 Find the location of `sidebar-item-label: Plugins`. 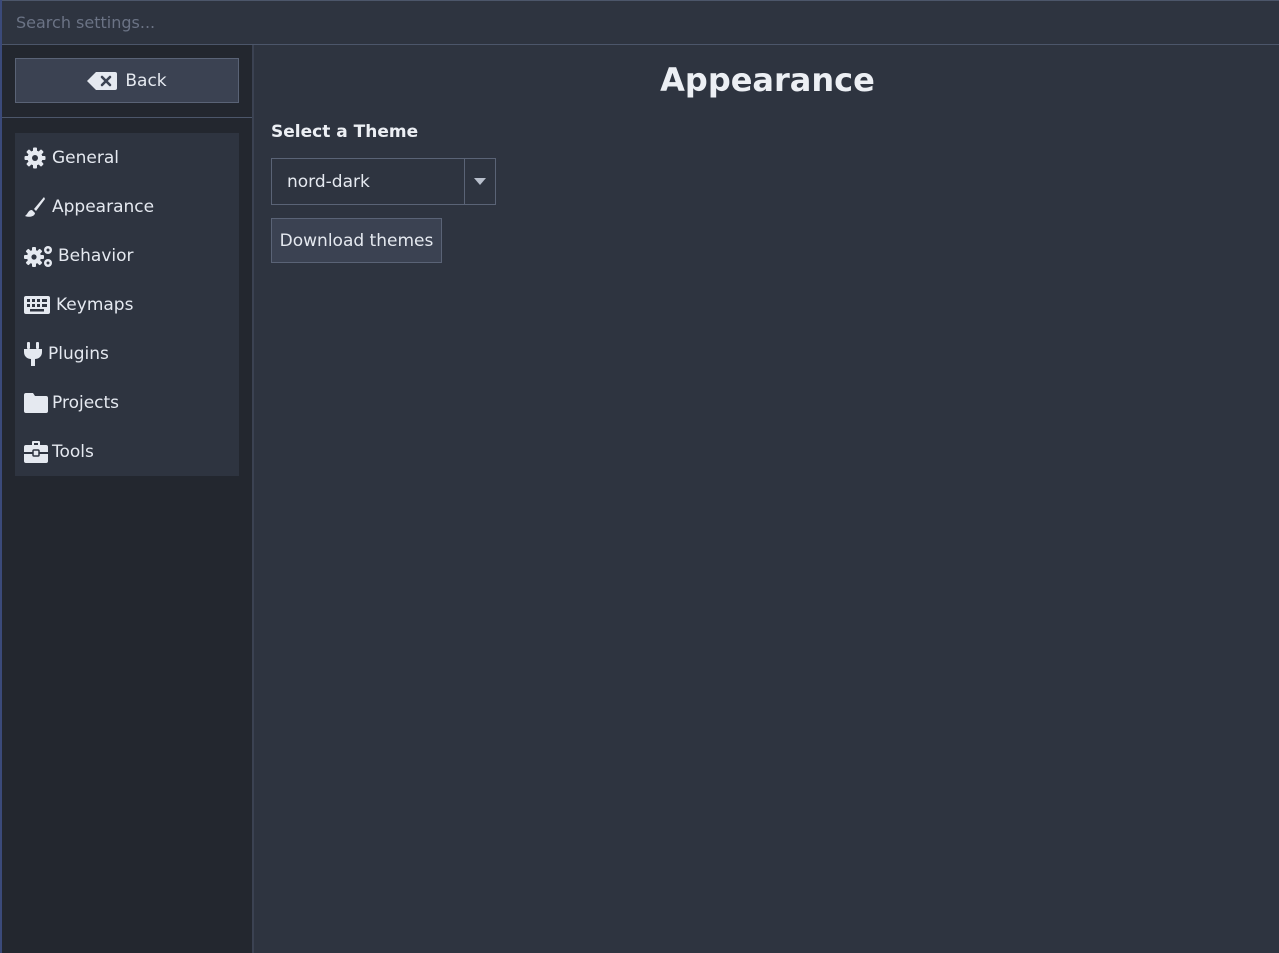

sidebar-item-label: Plugins is located at coordinates (78, 353).